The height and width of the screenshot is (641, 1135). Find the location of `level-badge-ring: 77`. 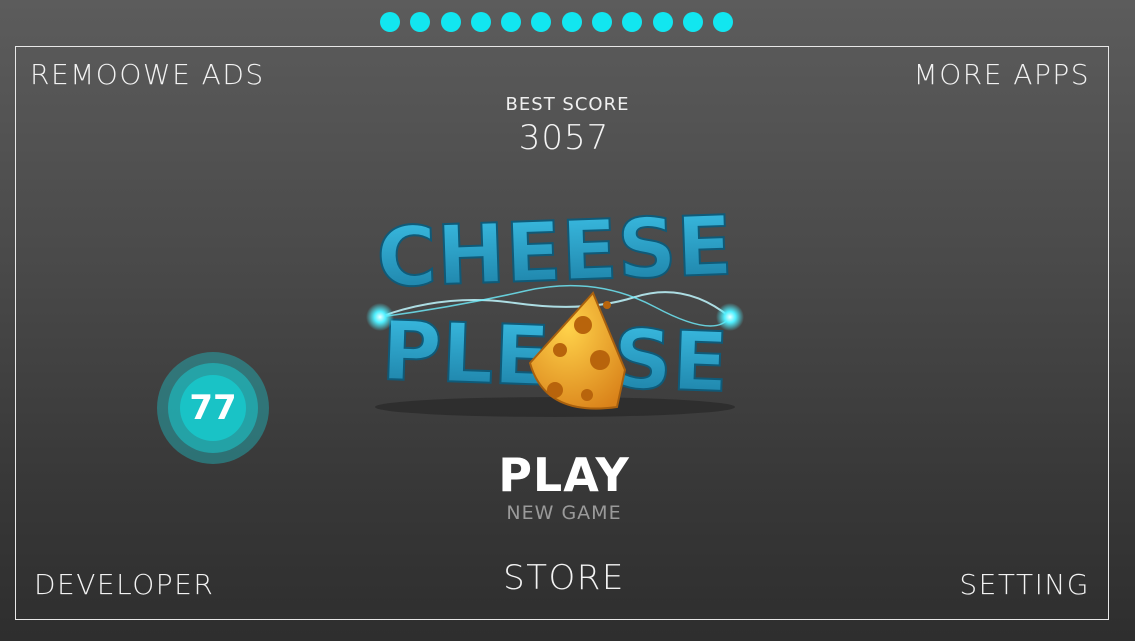

level-badge-ring: 77 is located at coordinates (213, 408).